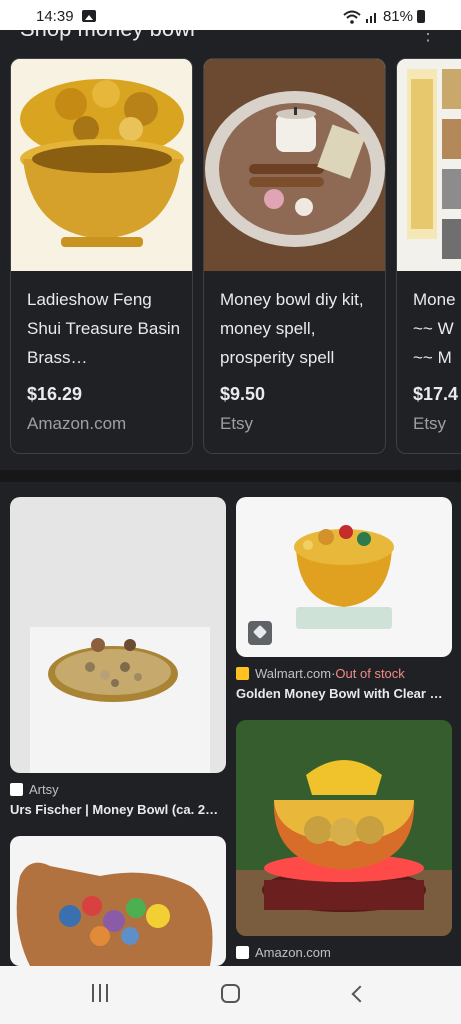 The width and height of the screenshot is (461, 1024). What do you see at coordinates (293, 673) in the screenshot?
I see `image-source-name: Walmart.com` at bounding box center [293, 673].